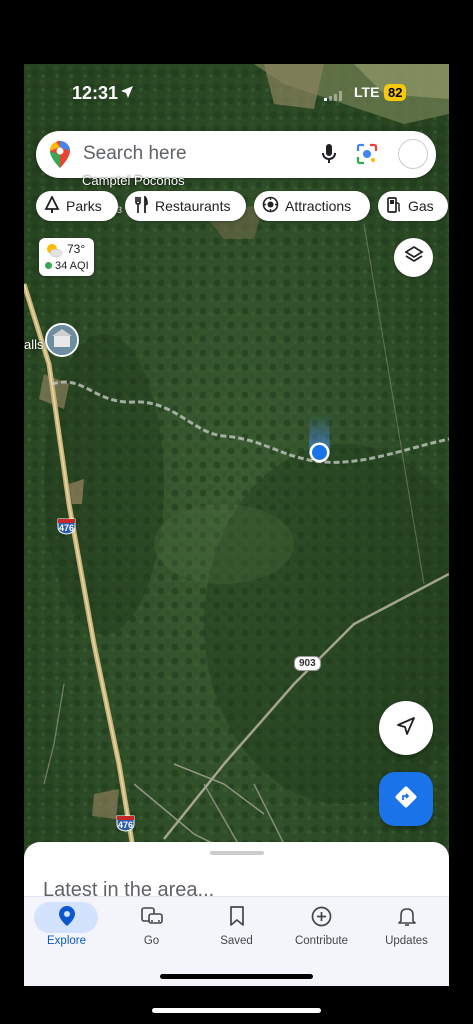 This screenshot has width=473, height=1024. What do you see at coordinates (394, 206) in the screenshot?
I see `gas-pump-icon` at bounding box center [394, 206].